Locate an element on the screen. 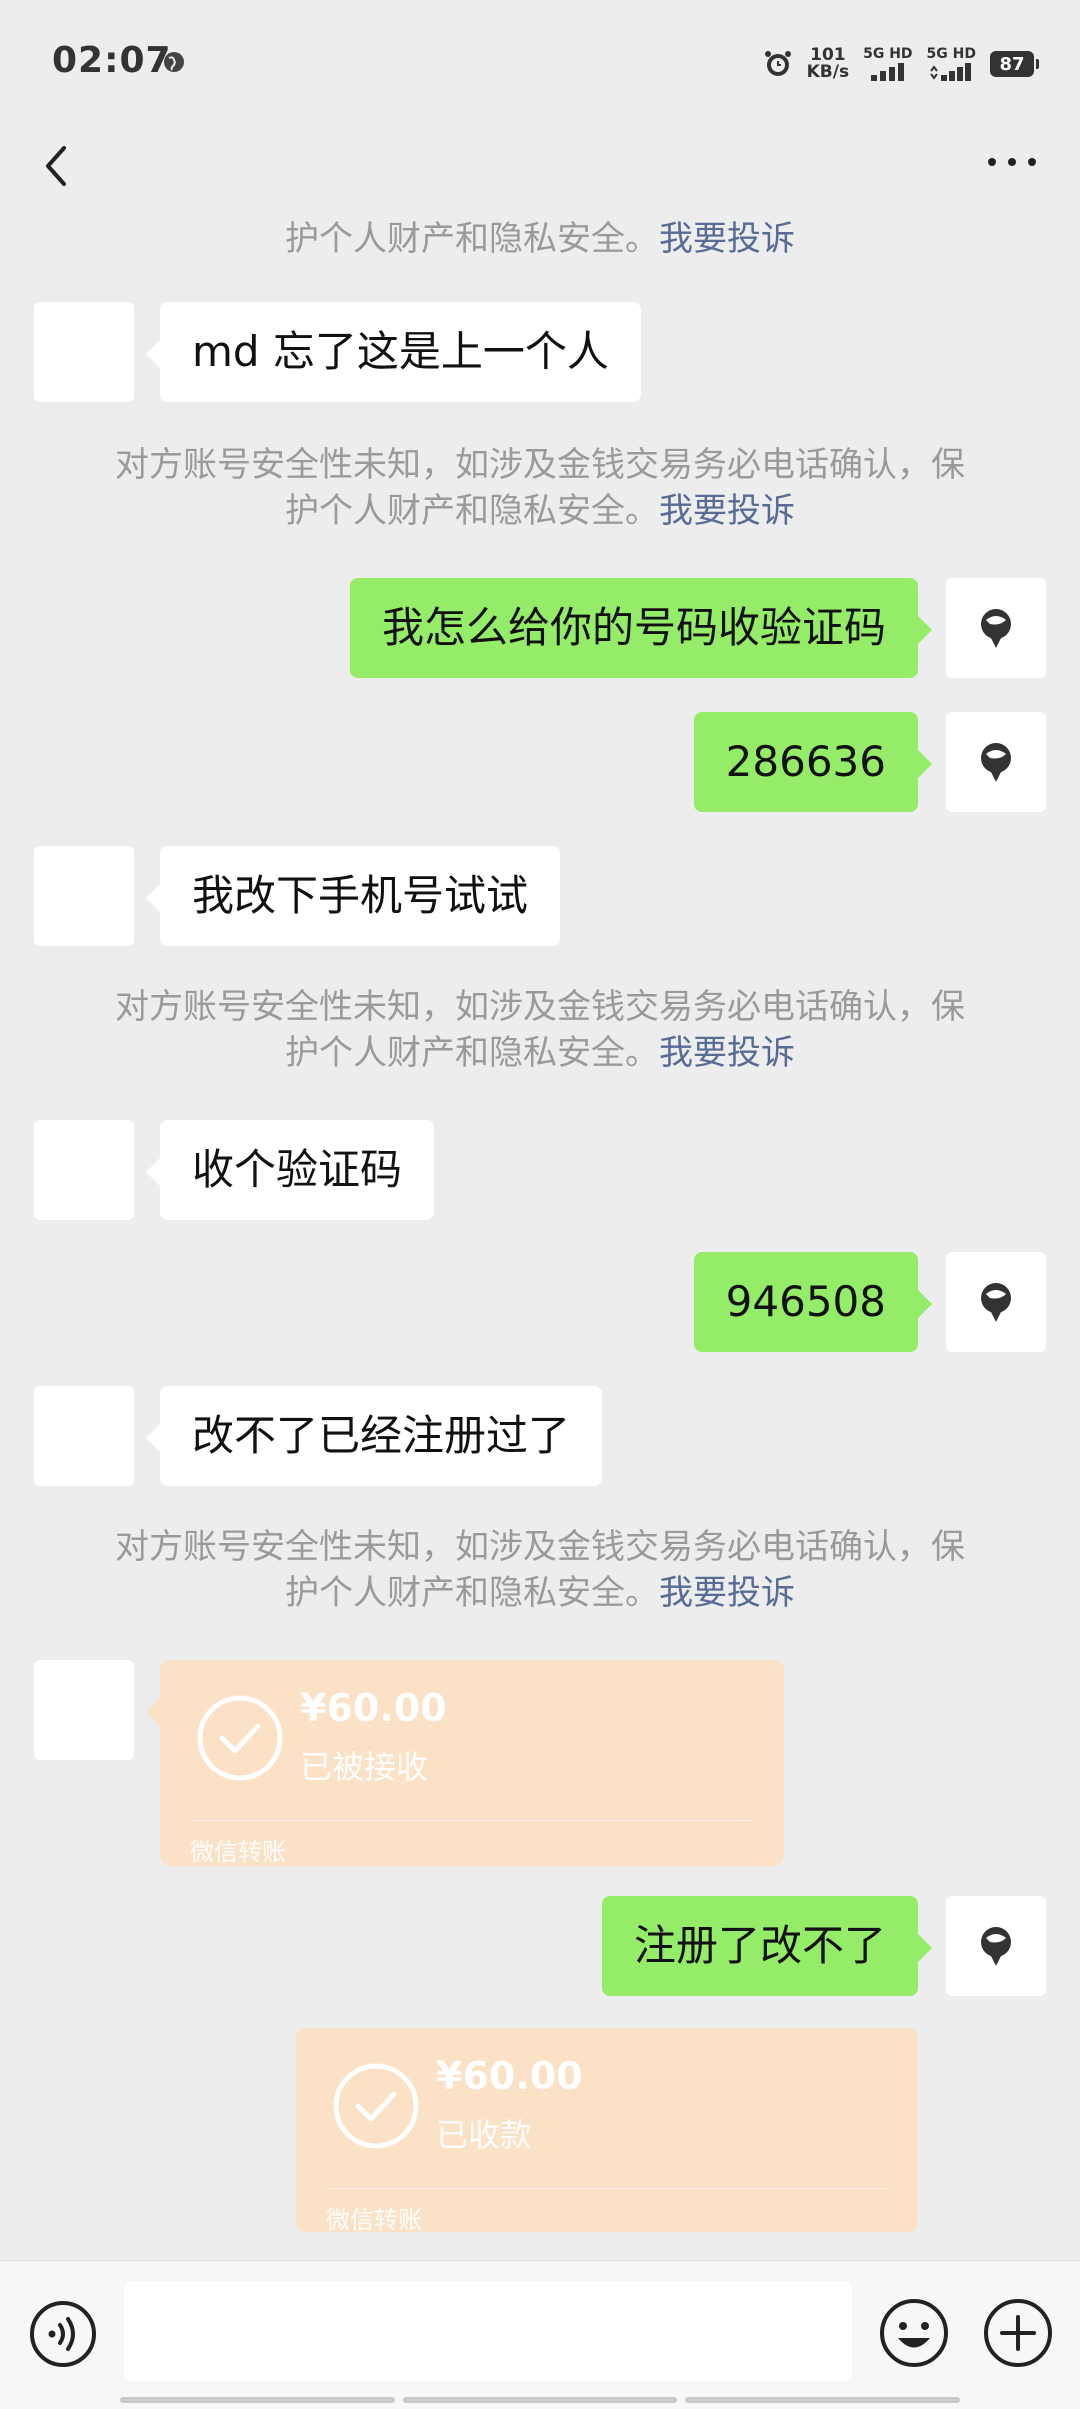 The width and height of the screenshot is (1080, 2409). security-notice: 护个人财产和隐私安全。我要投诉 is located at coordinates (540, 239).